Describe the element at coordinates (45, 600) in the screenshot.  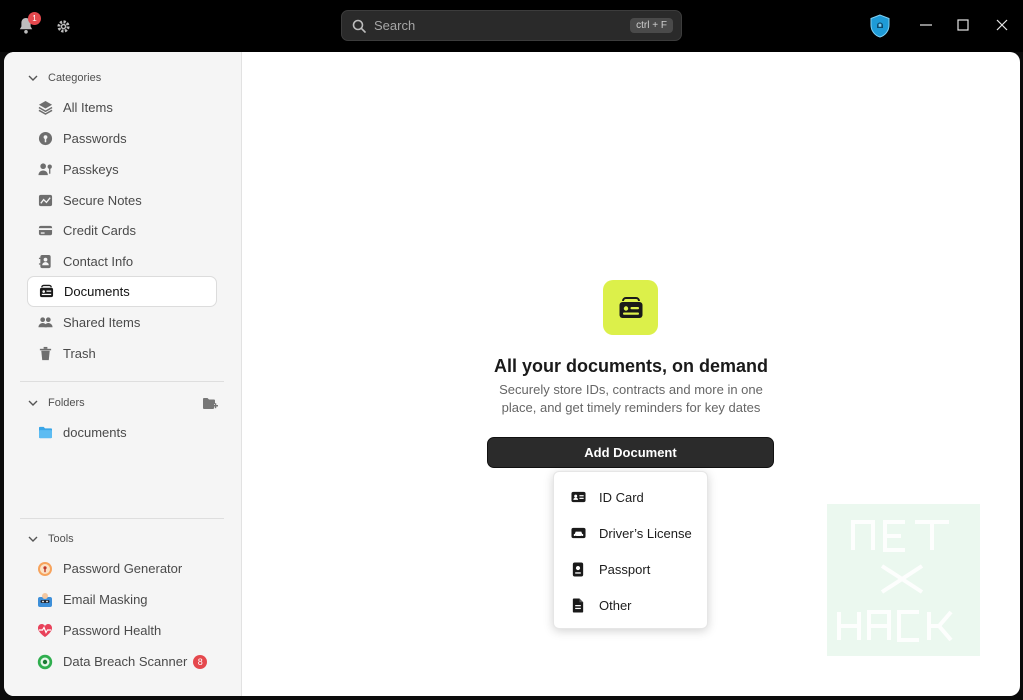
I see `email-masking-icon` at that location.